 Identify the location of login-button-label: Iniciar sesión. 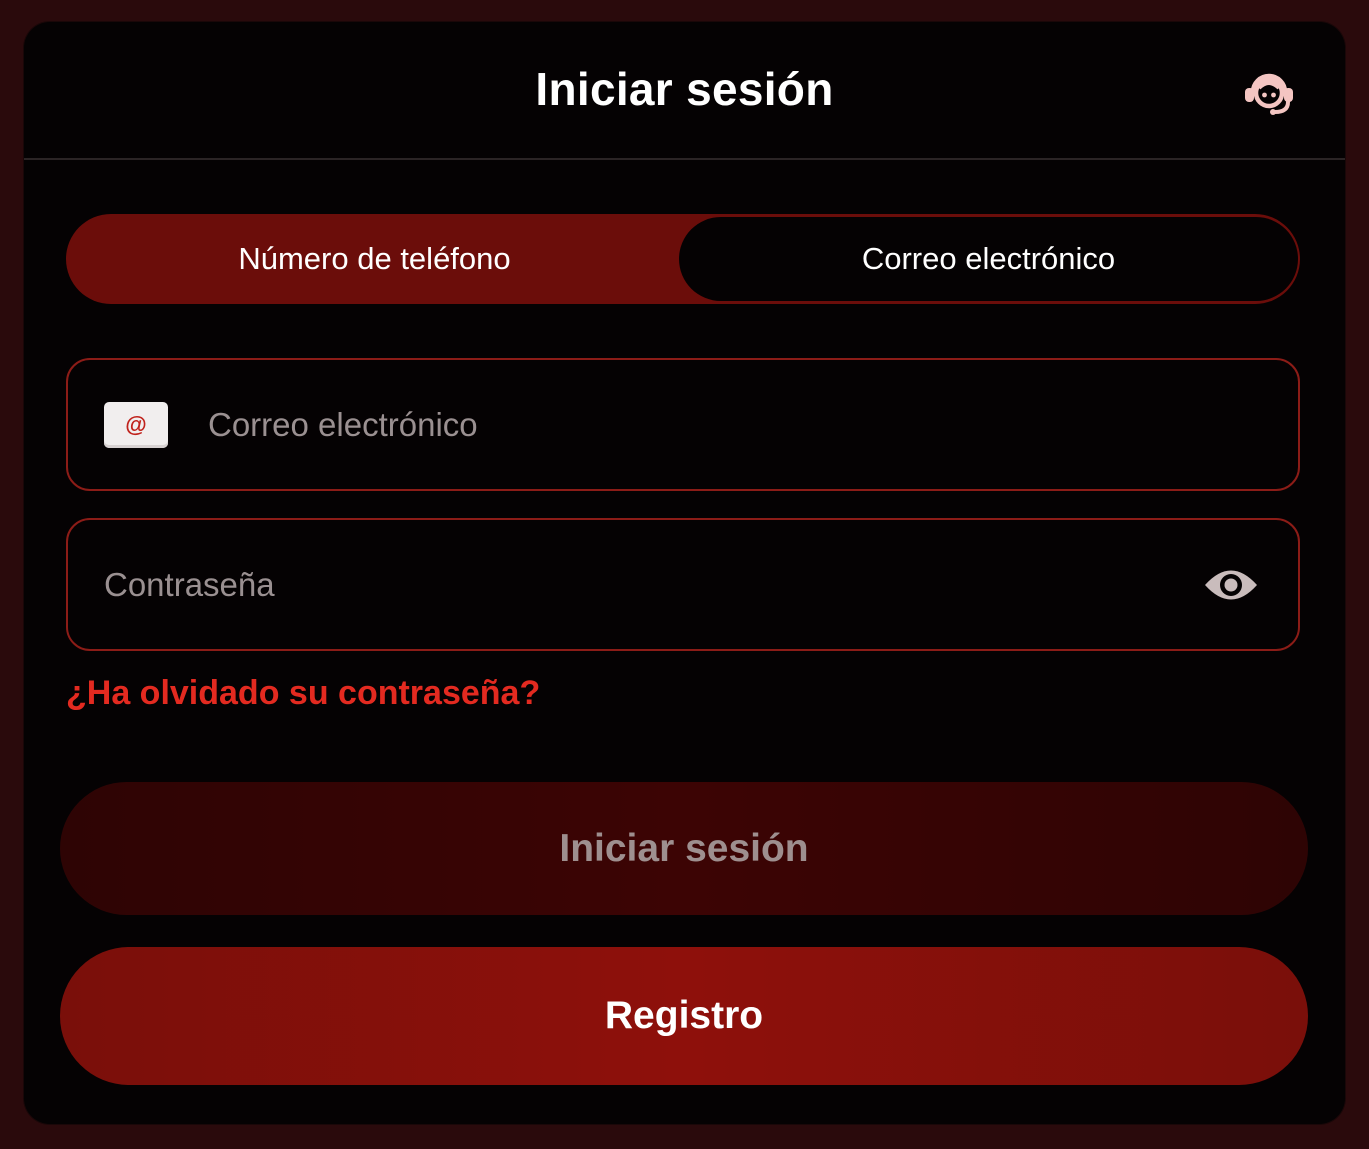
(684, 848).